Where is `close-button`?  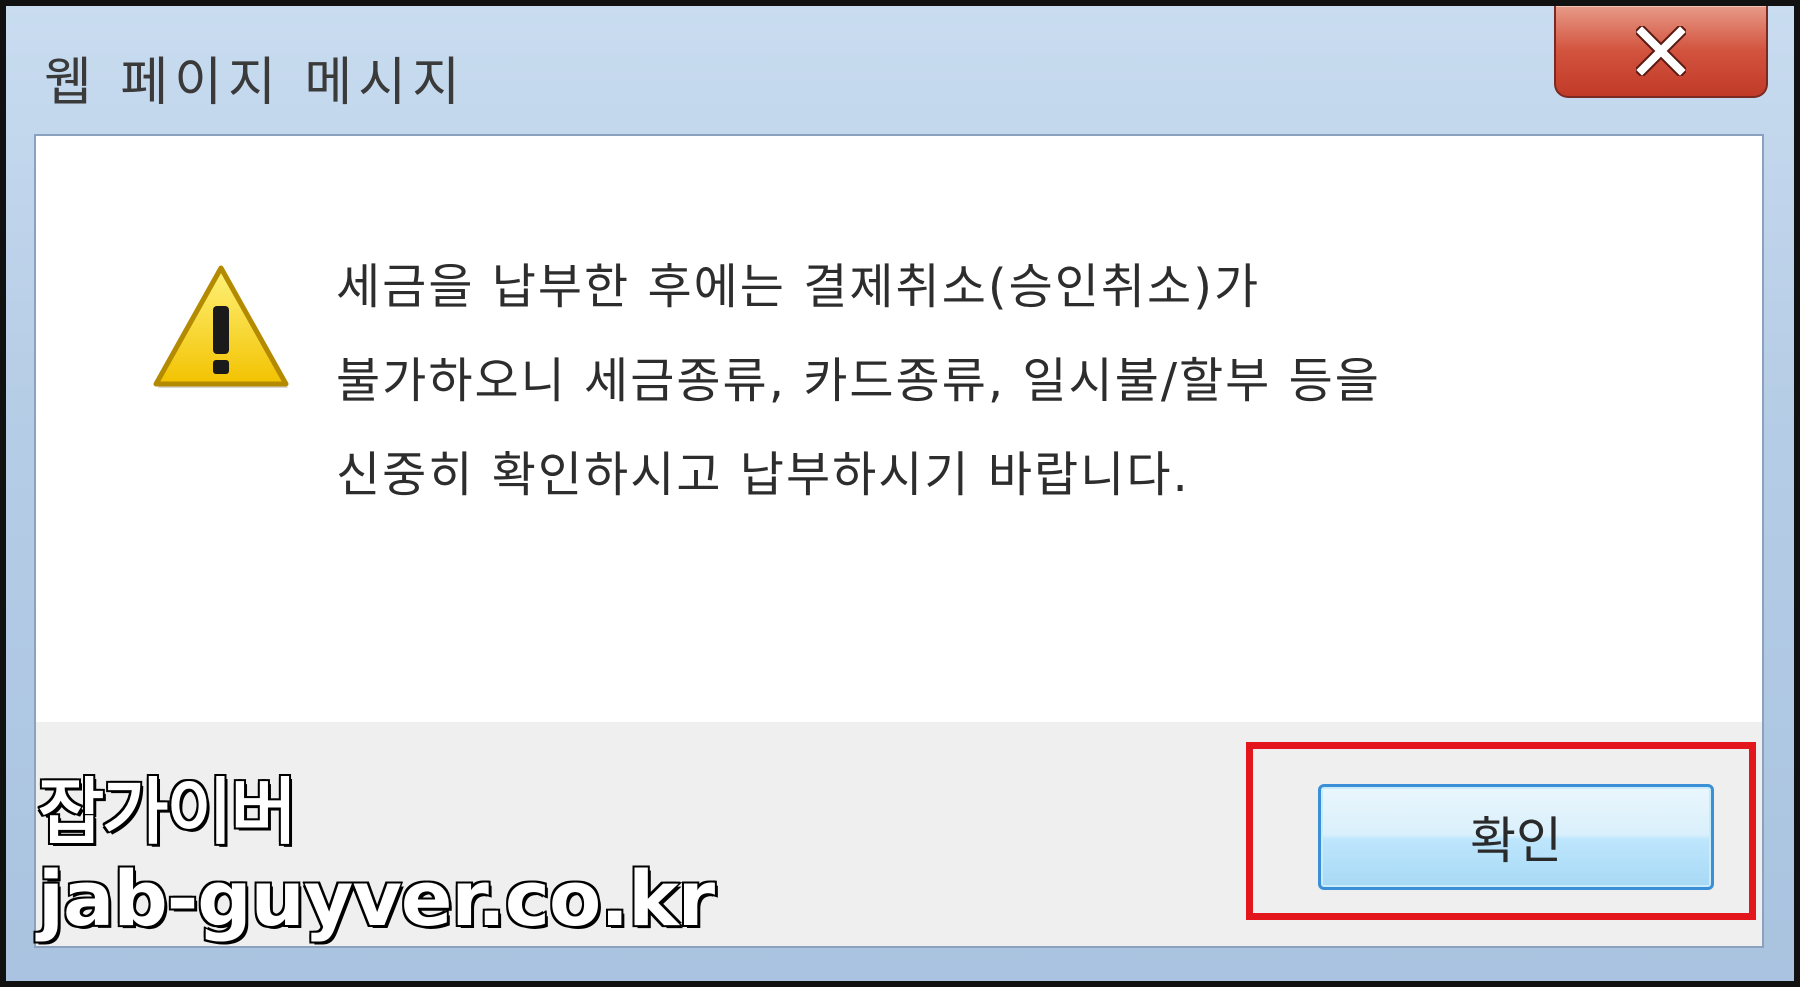
close-button is located at coordinates (1661, 52).